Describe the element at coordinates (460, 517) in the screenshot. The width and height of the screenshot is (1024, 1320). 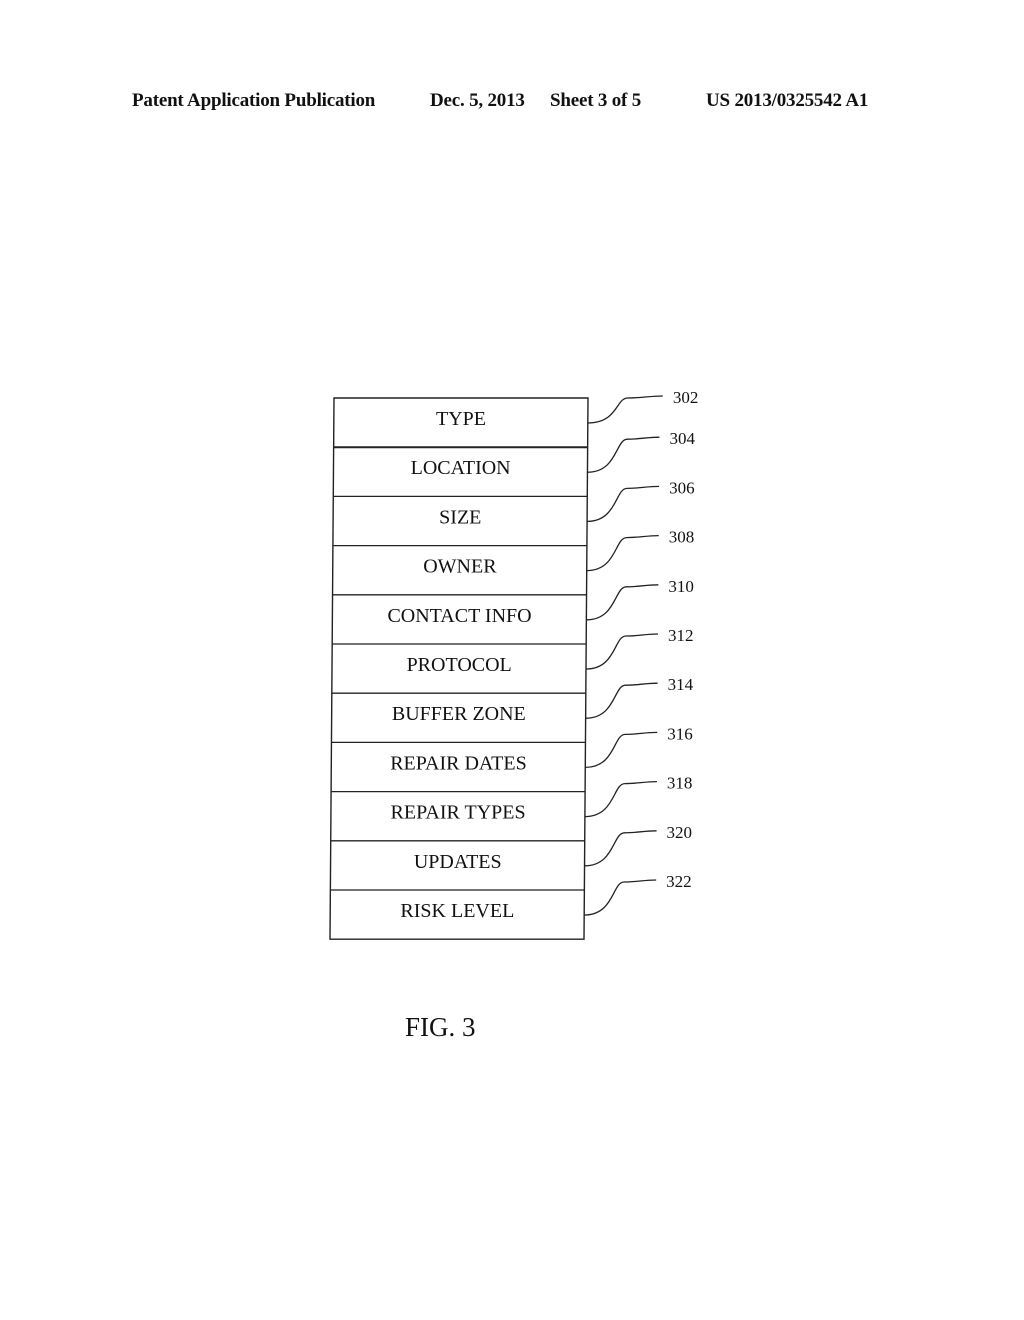
I see `field-label: SIZE` at that location.